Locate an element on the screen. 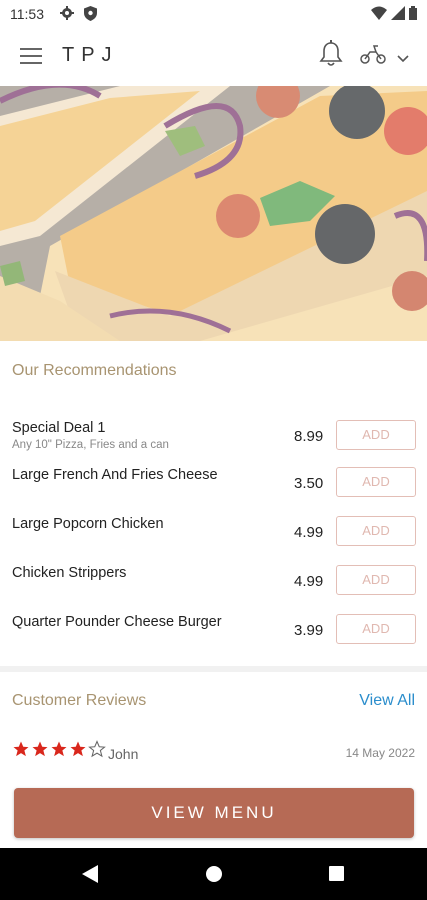  review-date: 14 May 2022 is located at coordinates (380, 753).